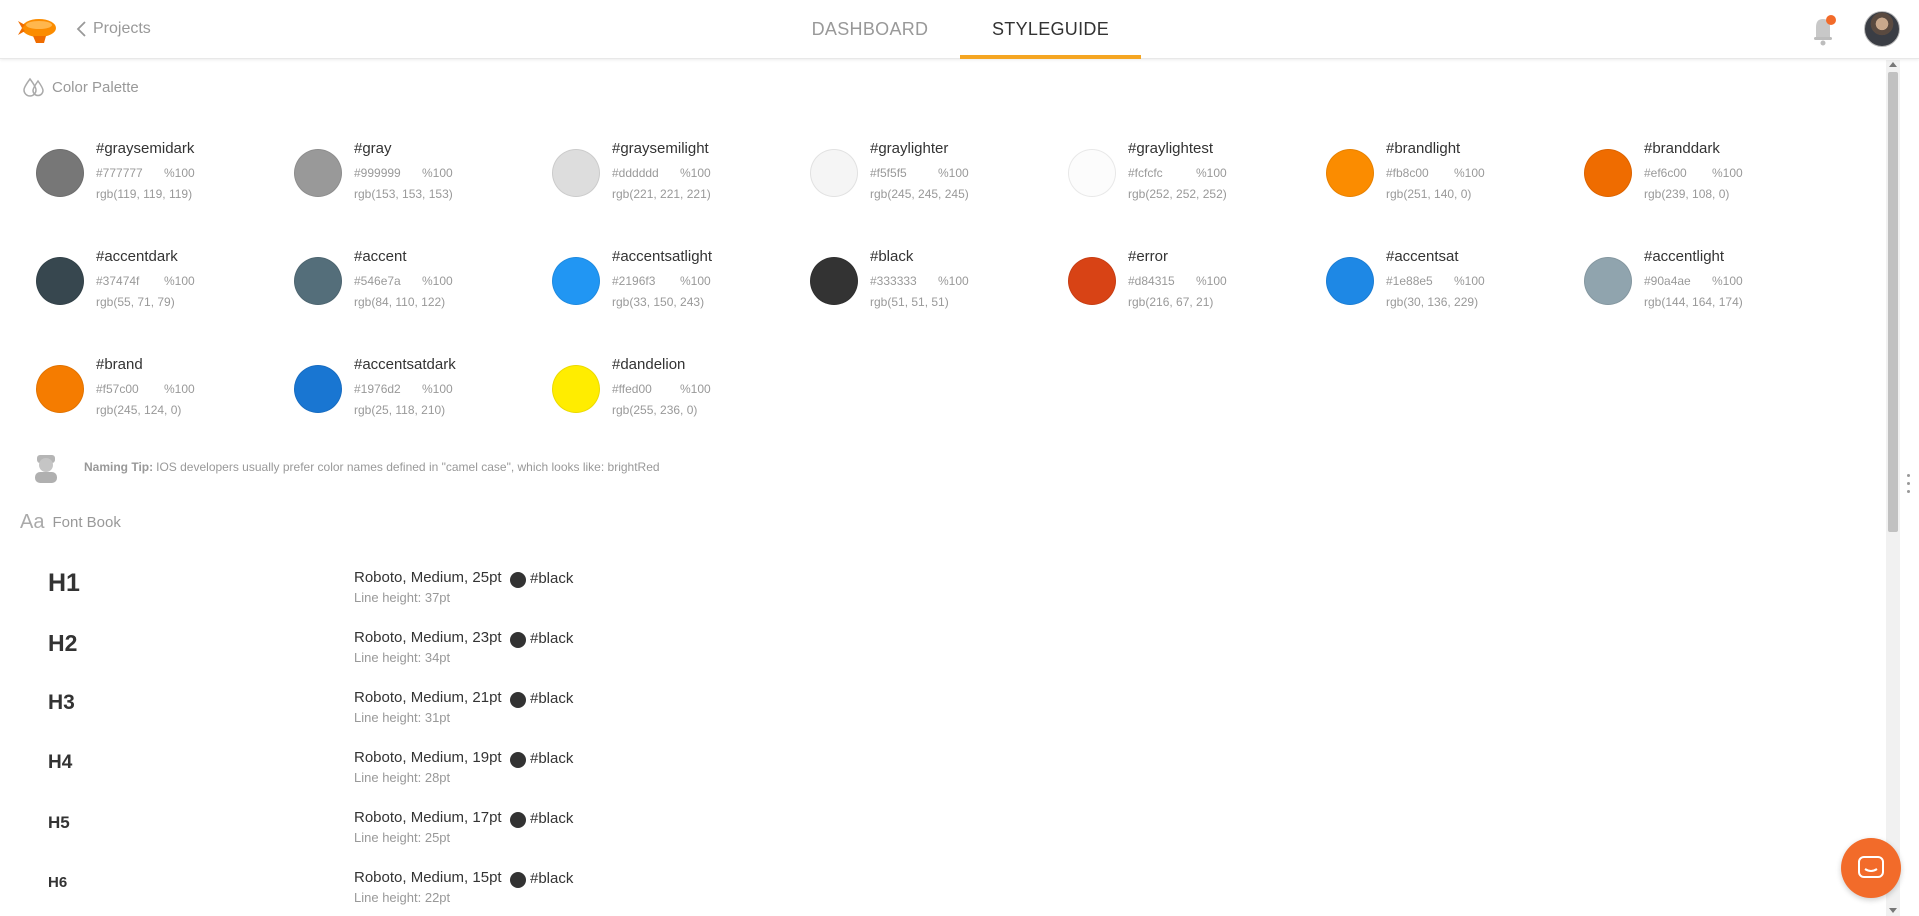 Image resolution: width=1919 pixels, height=916 pixels. Describe the element at coordinates (1709, 174) in the screenshot. I see `color-swatch: #branddark #ef6c00 %100 rgb(239, 108, 0)` at that location.